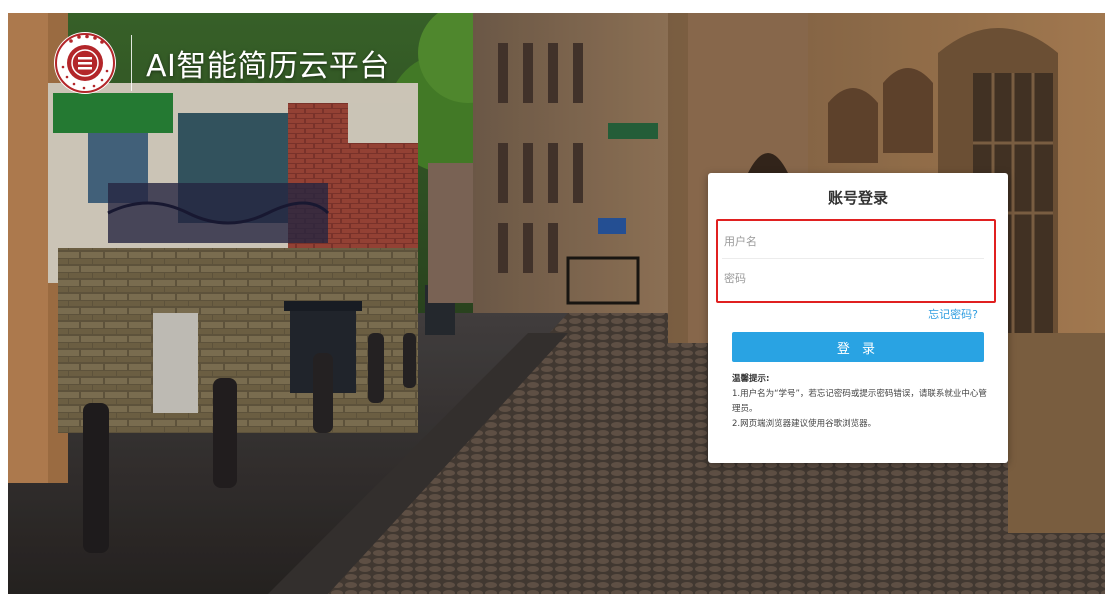  Describe the element at coordinates (858, 347) in the screenshot. I see `login-button: 登 录` at that location.